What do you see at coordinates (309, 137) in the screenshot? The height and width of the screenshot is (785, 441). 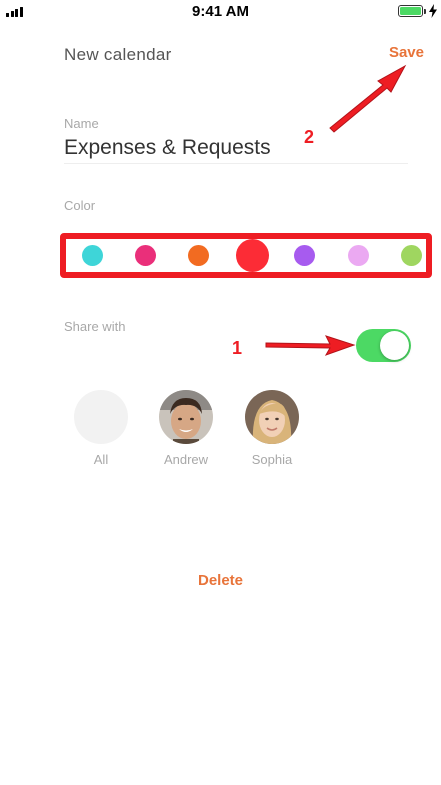 I see `annotation-number-2: 2` at bounding box center [309, 137].